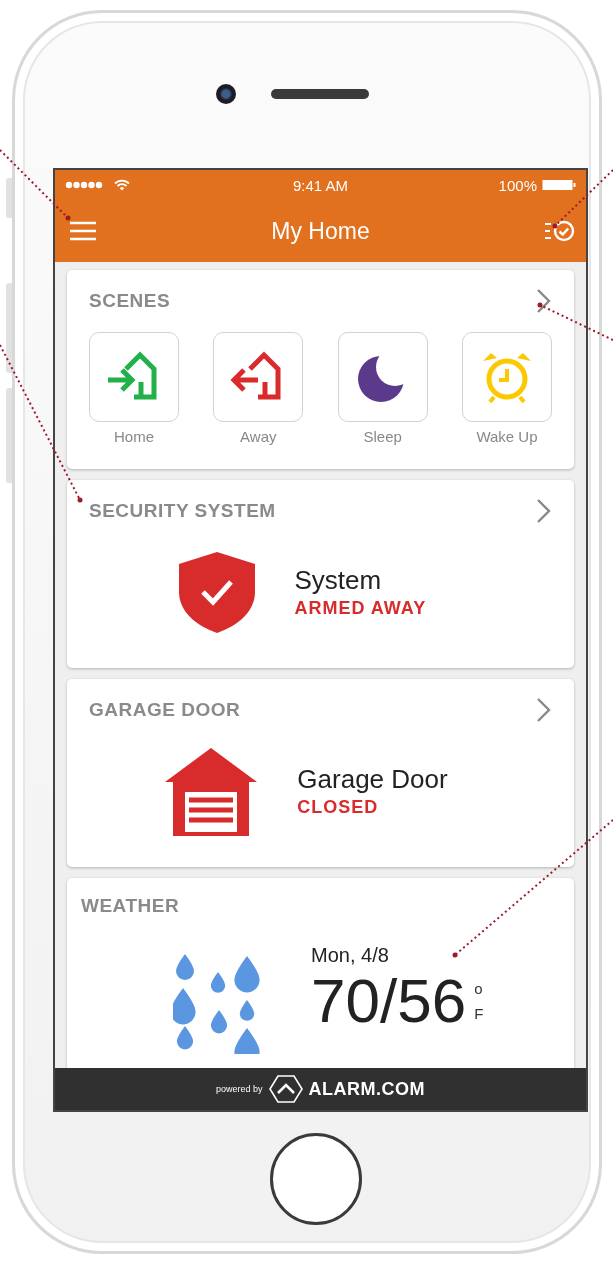 Image resolution: width=613 pixels, height=1262 pixels. Describe the element at coordinates (507, 436) in the screenshot. I see `scene-label: Wake Up` at that location.